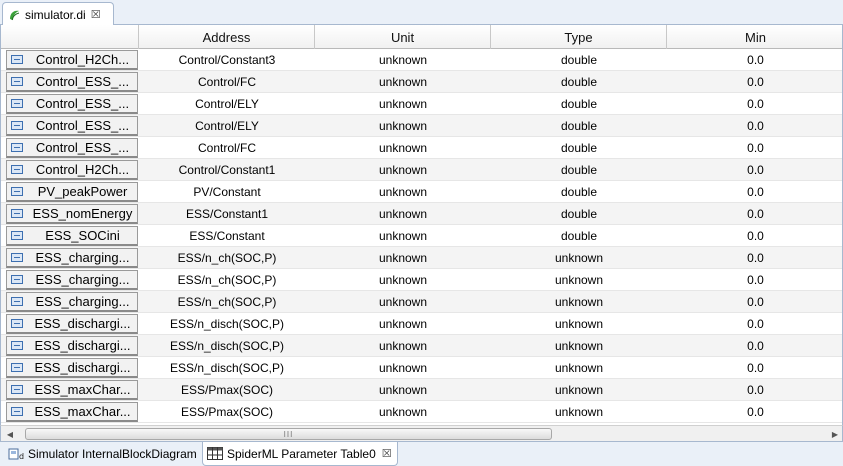 The image size is (843, 466). I want to click on row-header-button: ESS_SOCini, so click(72, 236).